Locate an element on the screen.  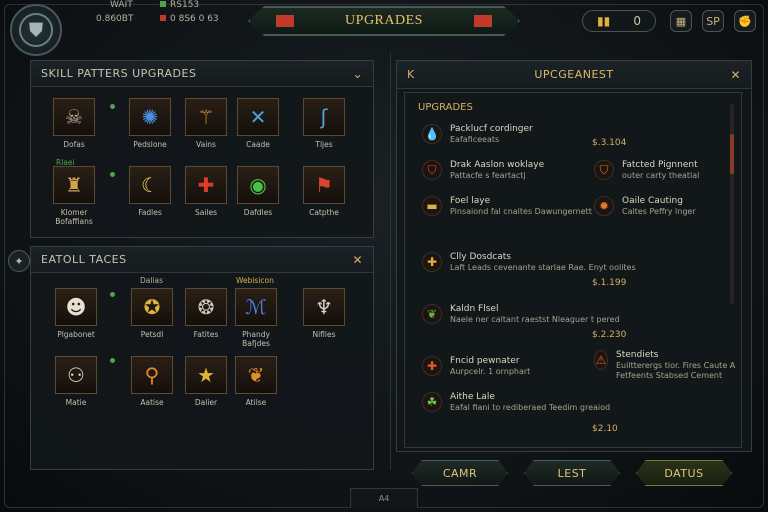
upgrade-desc: Caltes Peffry lnger is located at coordinates (659, 211).